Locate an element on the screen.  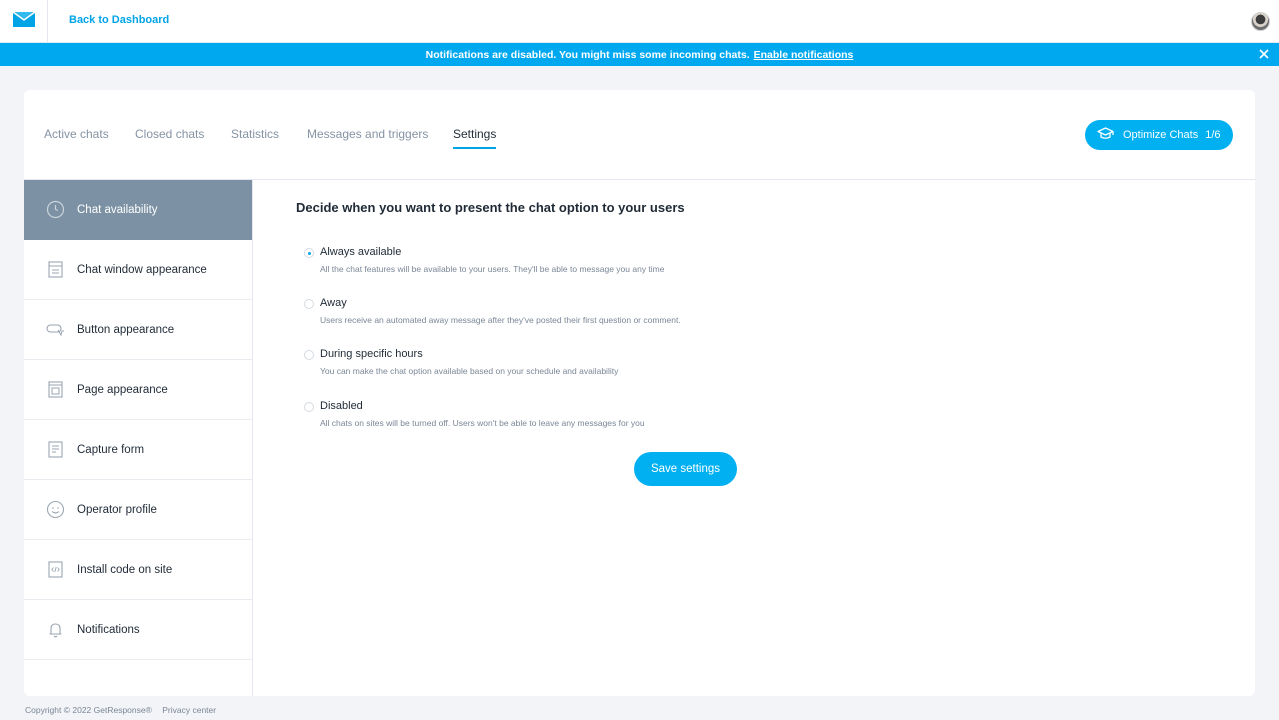
radio-disabled is located at coordinates (309, 407).